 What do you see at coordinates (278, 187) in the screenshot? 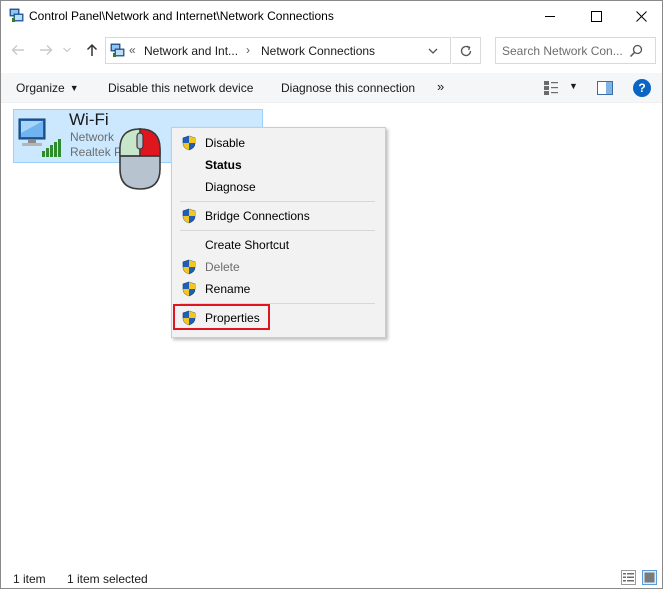
I see `menu-item-diagnose: Diagnose` at bounding box center [278, 187].